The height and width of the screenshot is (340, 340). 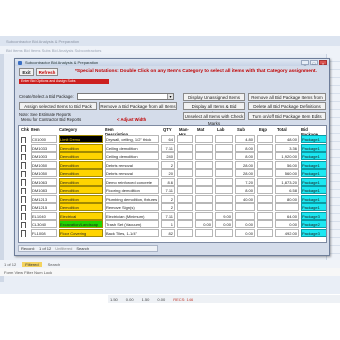 What do you see at coordinates (168, 173) in the screenshot?
I see `cell-qty: 20` at bounding box center [168, 173].